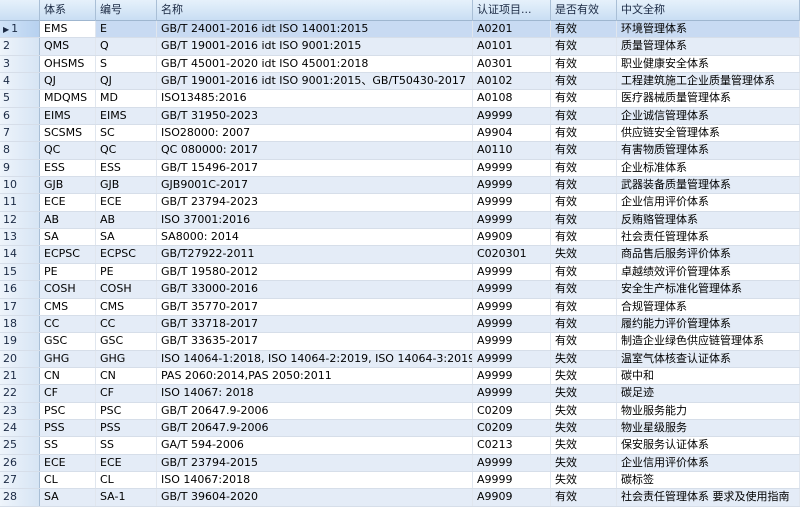 The width and height of the screenshot is (800, 518). What do you see at coordinates (20, 306) in the screenshot?
I see `row-number: 17` at bounding box center [20, 306].